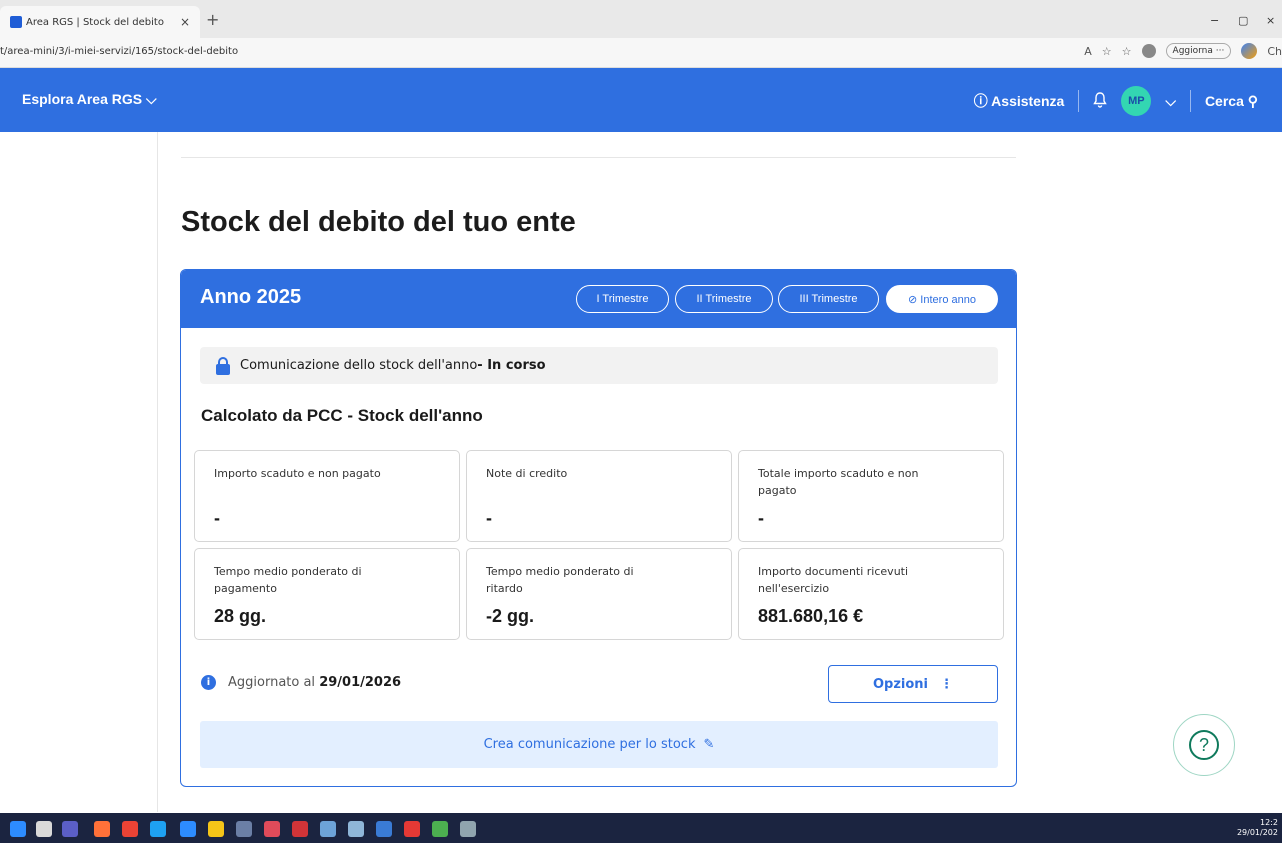 This screenshot has width=1282, height=843. Describe the element at coordinates (188, 829) in the screenshot. I see `teams-chat-icon` at that location.